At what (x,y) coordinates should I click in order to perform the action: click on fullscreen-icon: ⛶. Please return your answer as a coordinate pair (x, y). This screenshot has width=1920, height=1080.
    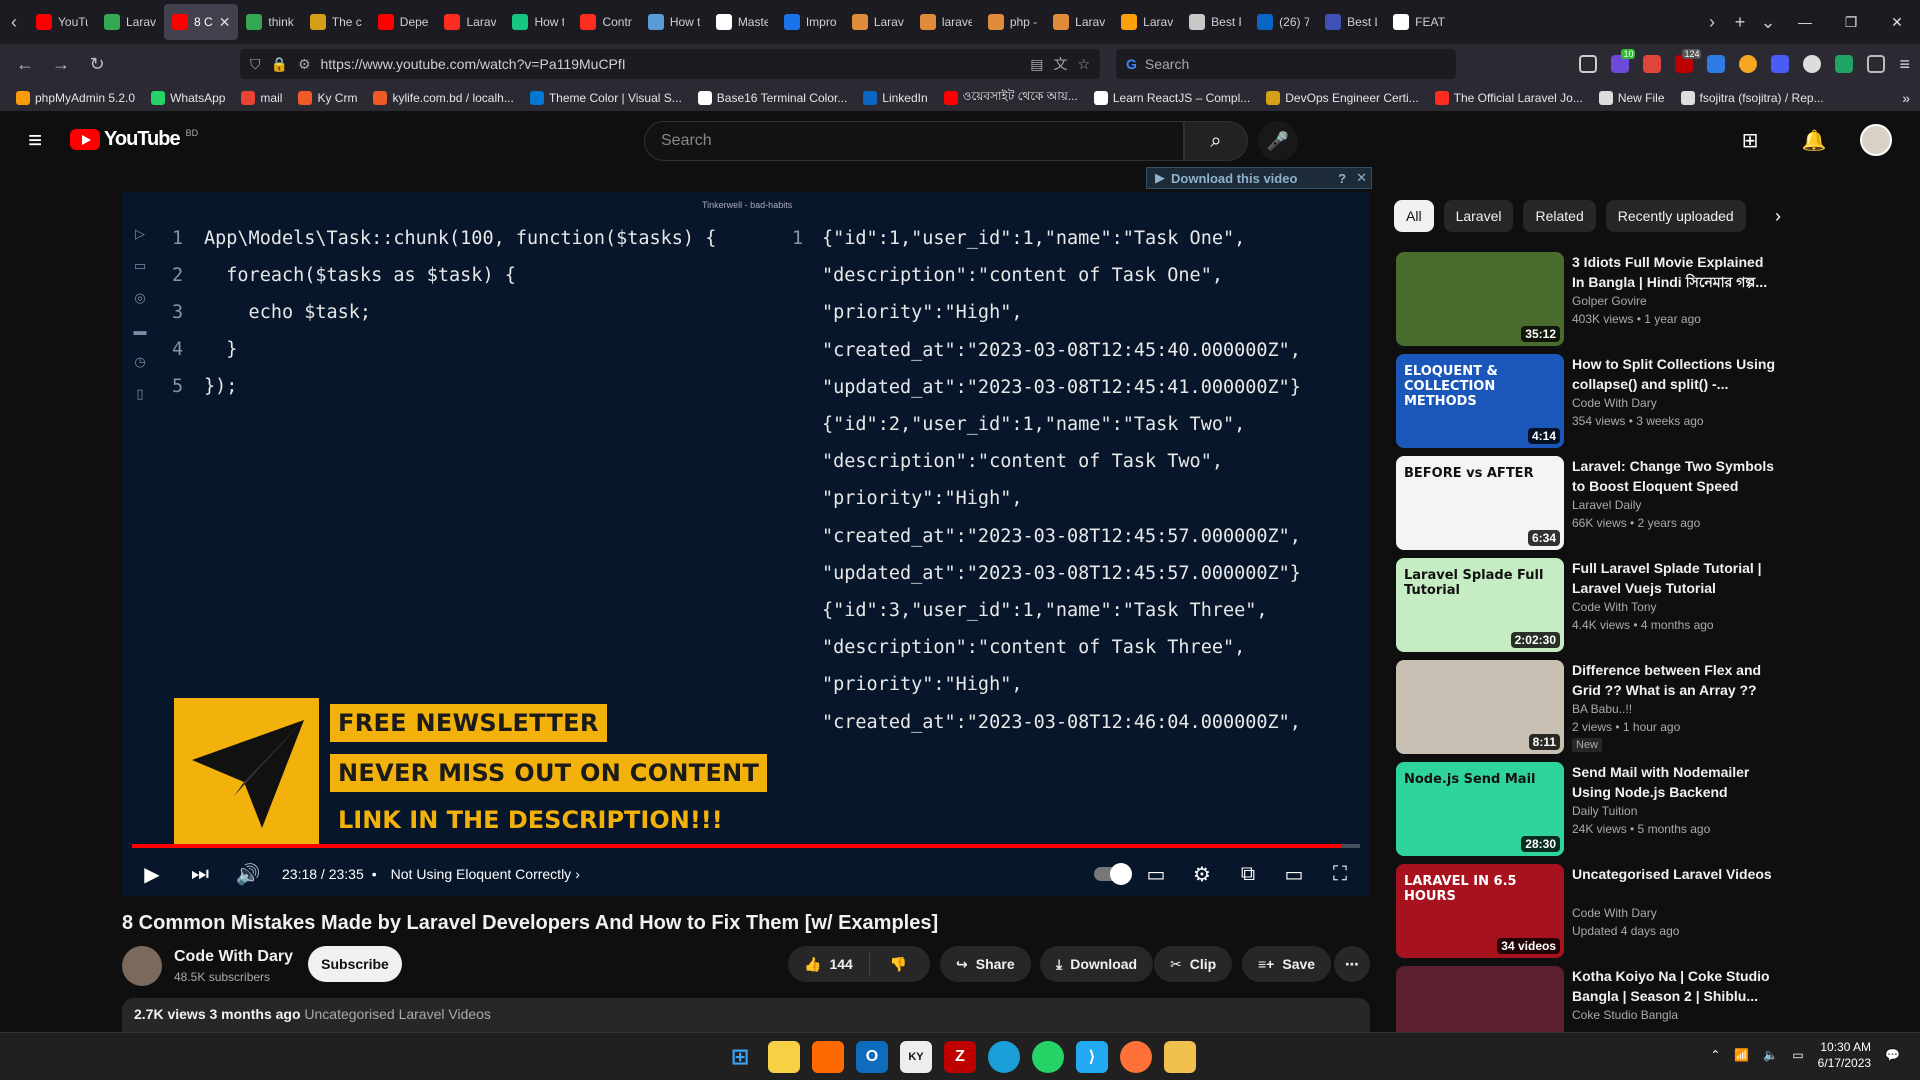
    Looking at the image, I should click on (1340, 874).